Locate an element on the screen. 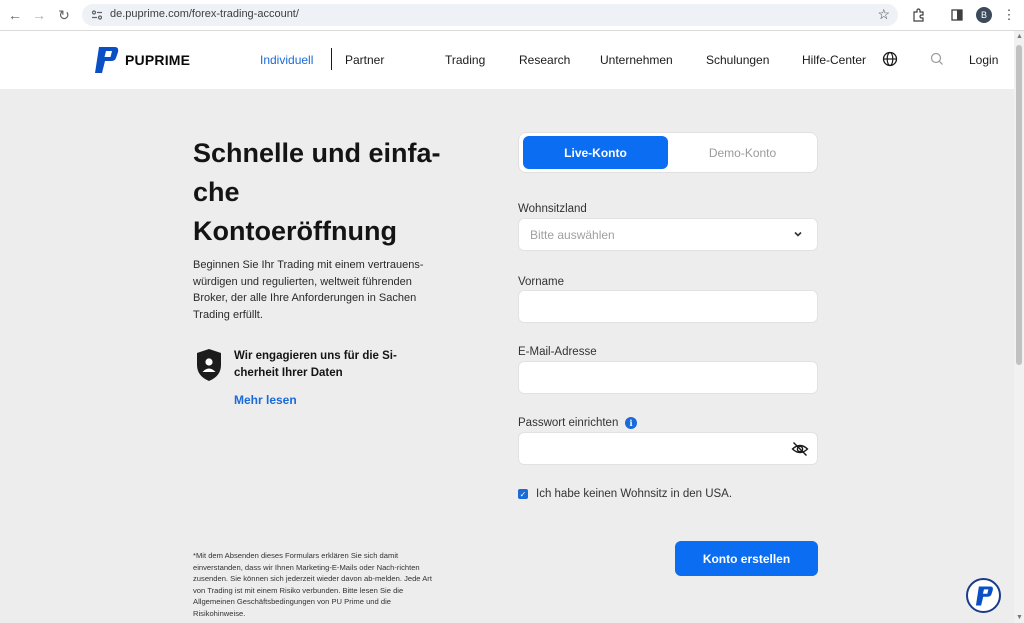  page-scrollbar: ▲ ▼ is located at coordinates (1019, 327).